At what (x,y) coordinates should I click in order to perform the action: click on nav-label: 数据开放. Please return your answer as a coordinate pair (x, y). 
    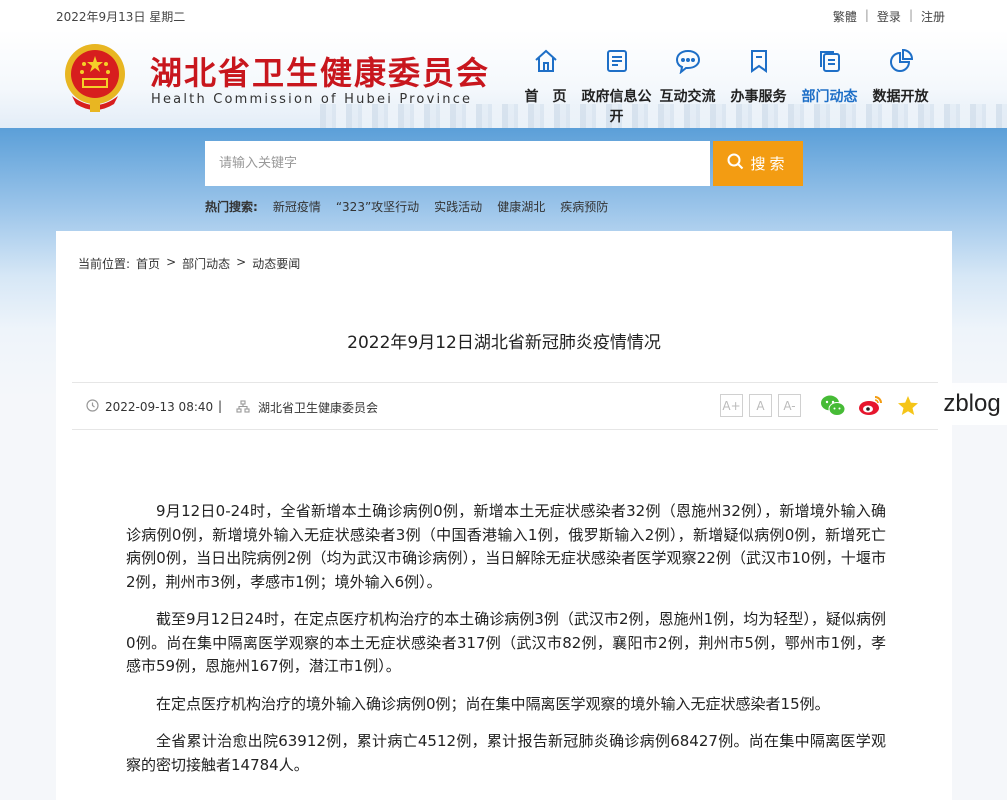
    Looking at the image, I should click on (900, 97).